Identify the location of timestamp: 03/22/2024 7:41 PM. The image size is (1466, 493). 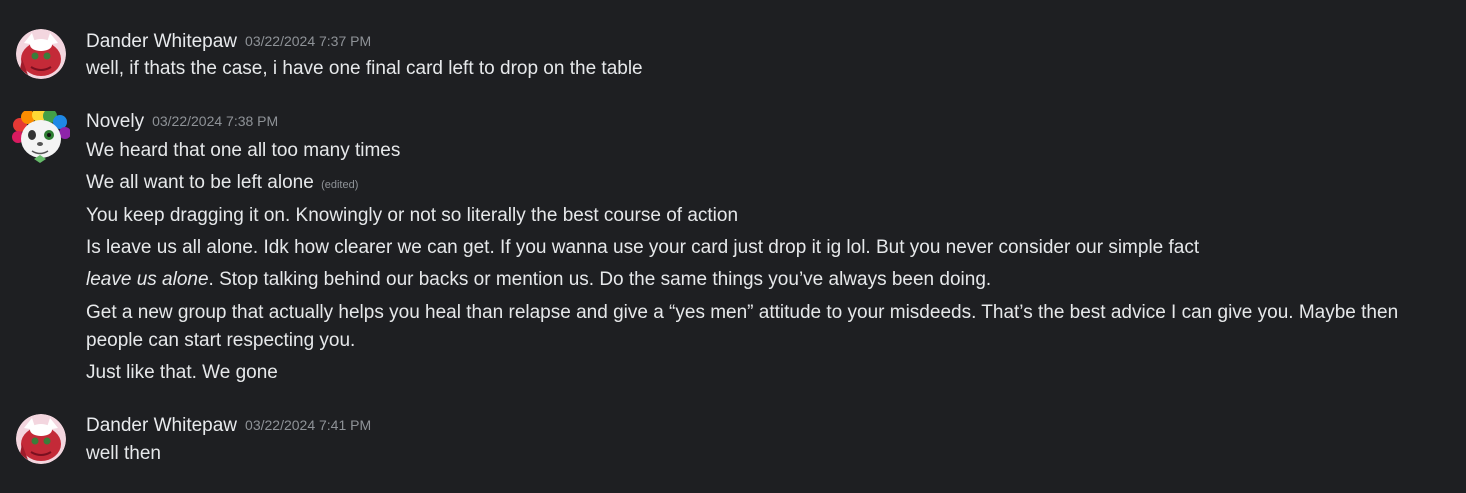
(308, 425).